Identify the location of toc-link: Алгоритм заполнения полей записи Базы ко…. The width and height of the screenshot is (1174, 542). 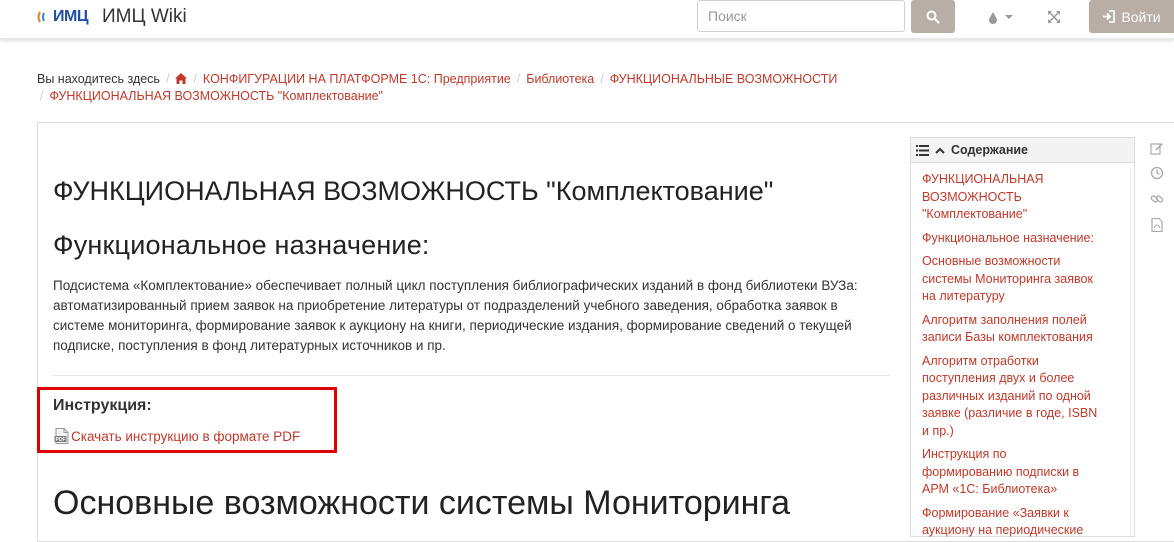
(1007, 329).